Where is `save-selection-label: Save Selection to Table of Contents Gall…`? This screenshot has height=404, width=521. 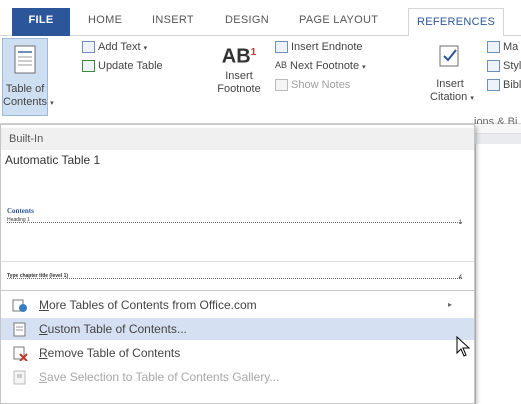 save-selection-label: Save Selection to Table of Contents Gall… is located at coordinates (159, 377).